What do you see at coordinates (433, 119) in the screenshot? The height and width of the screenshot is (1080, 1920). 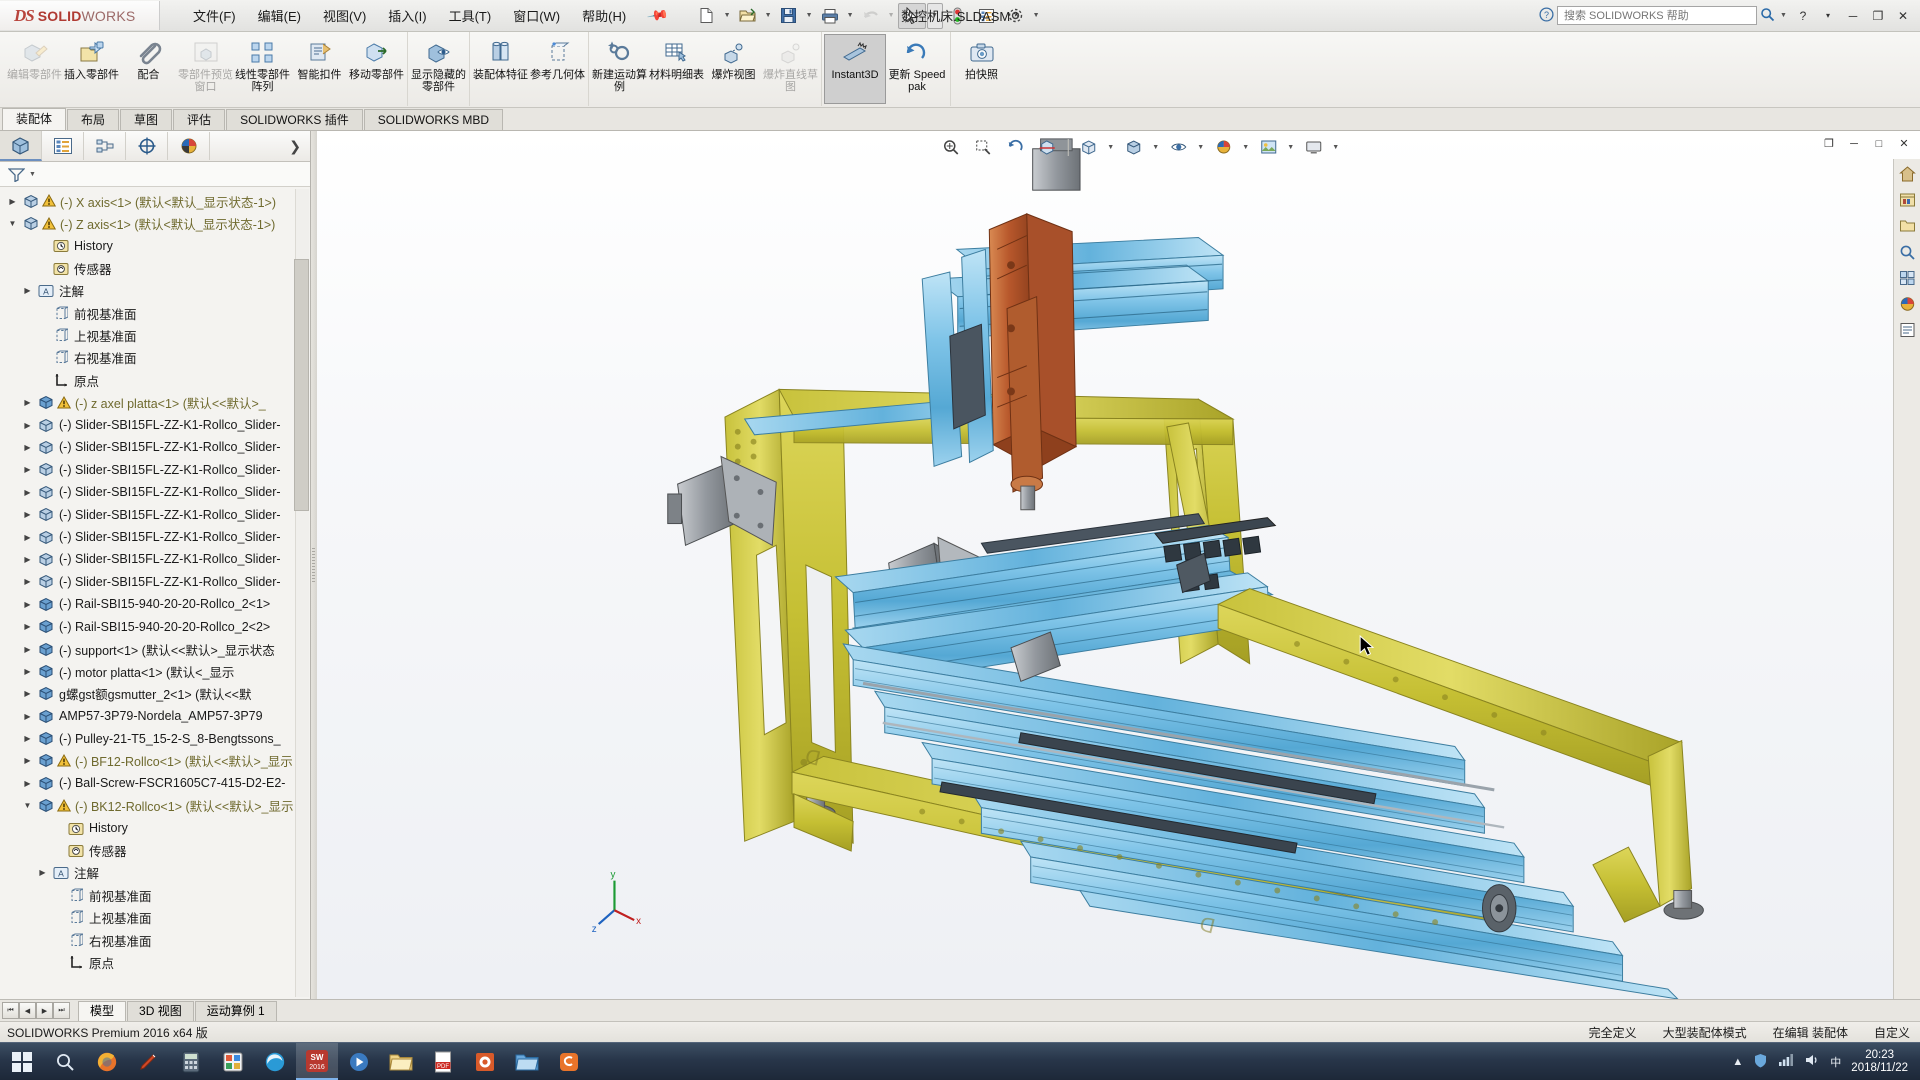 I see `tab-solidworks-mbd: SOLIDWORKS MBD` at bounding box center [433, 119].